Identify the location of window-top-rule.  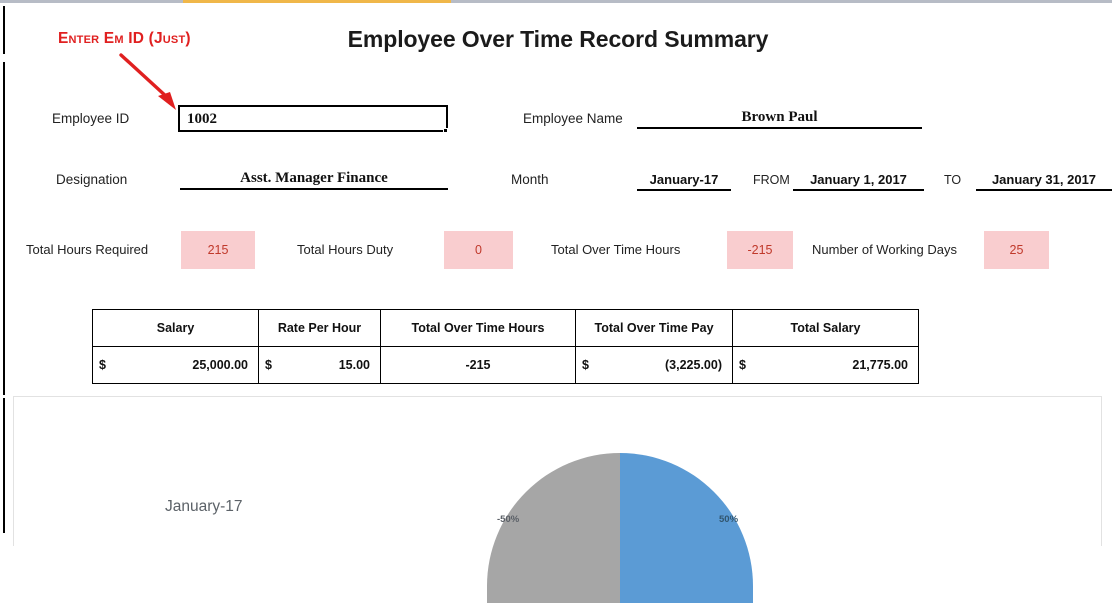
(556, 1).